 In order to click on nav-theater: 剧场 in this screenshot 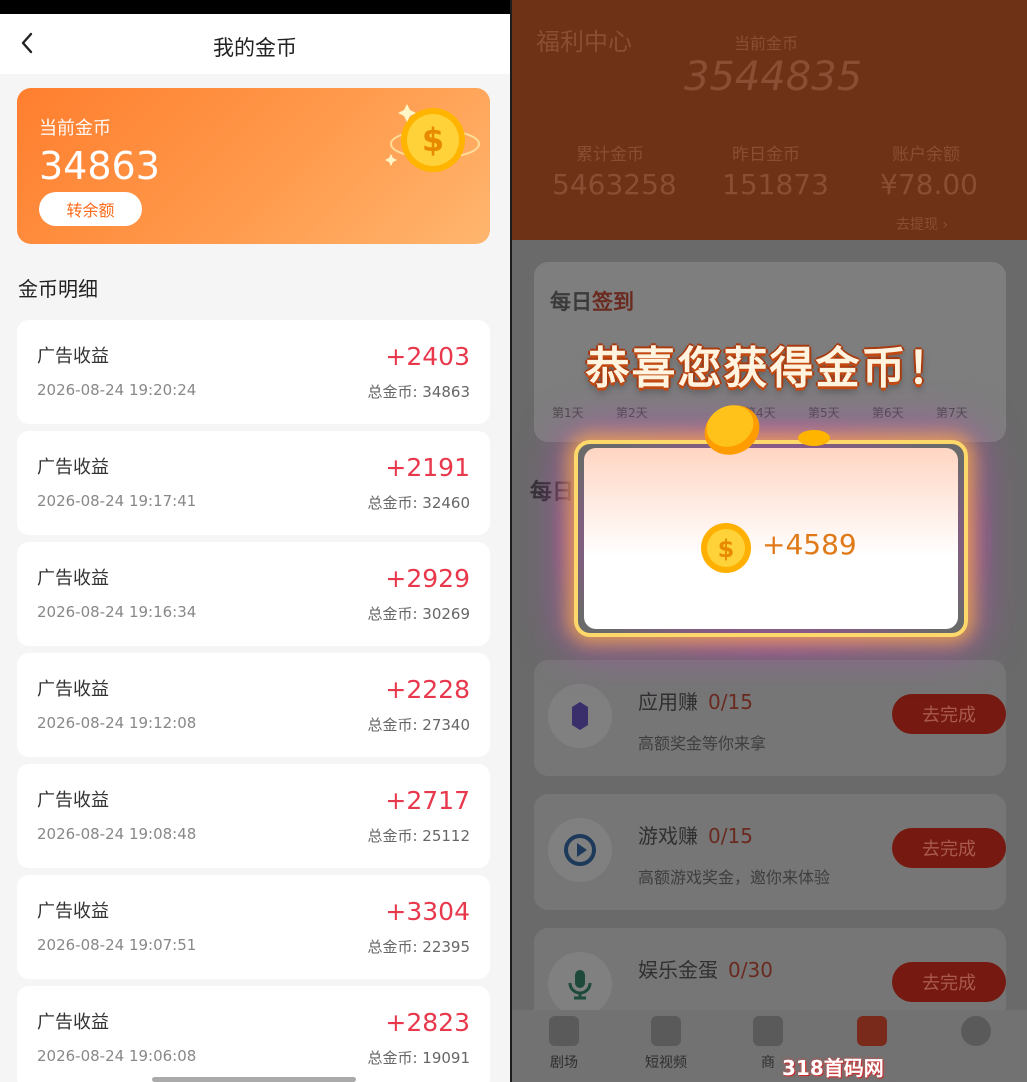, I will do `click(564, 1044)`.